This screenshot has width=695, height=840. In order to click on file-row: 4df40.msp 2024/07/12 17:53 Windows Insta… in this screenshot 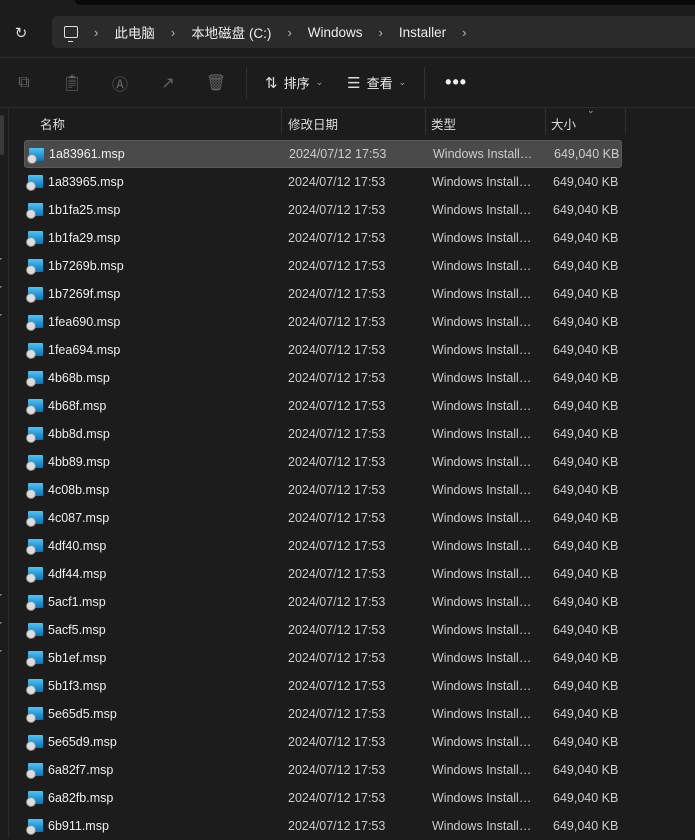, I will do `click(323, 546)`.